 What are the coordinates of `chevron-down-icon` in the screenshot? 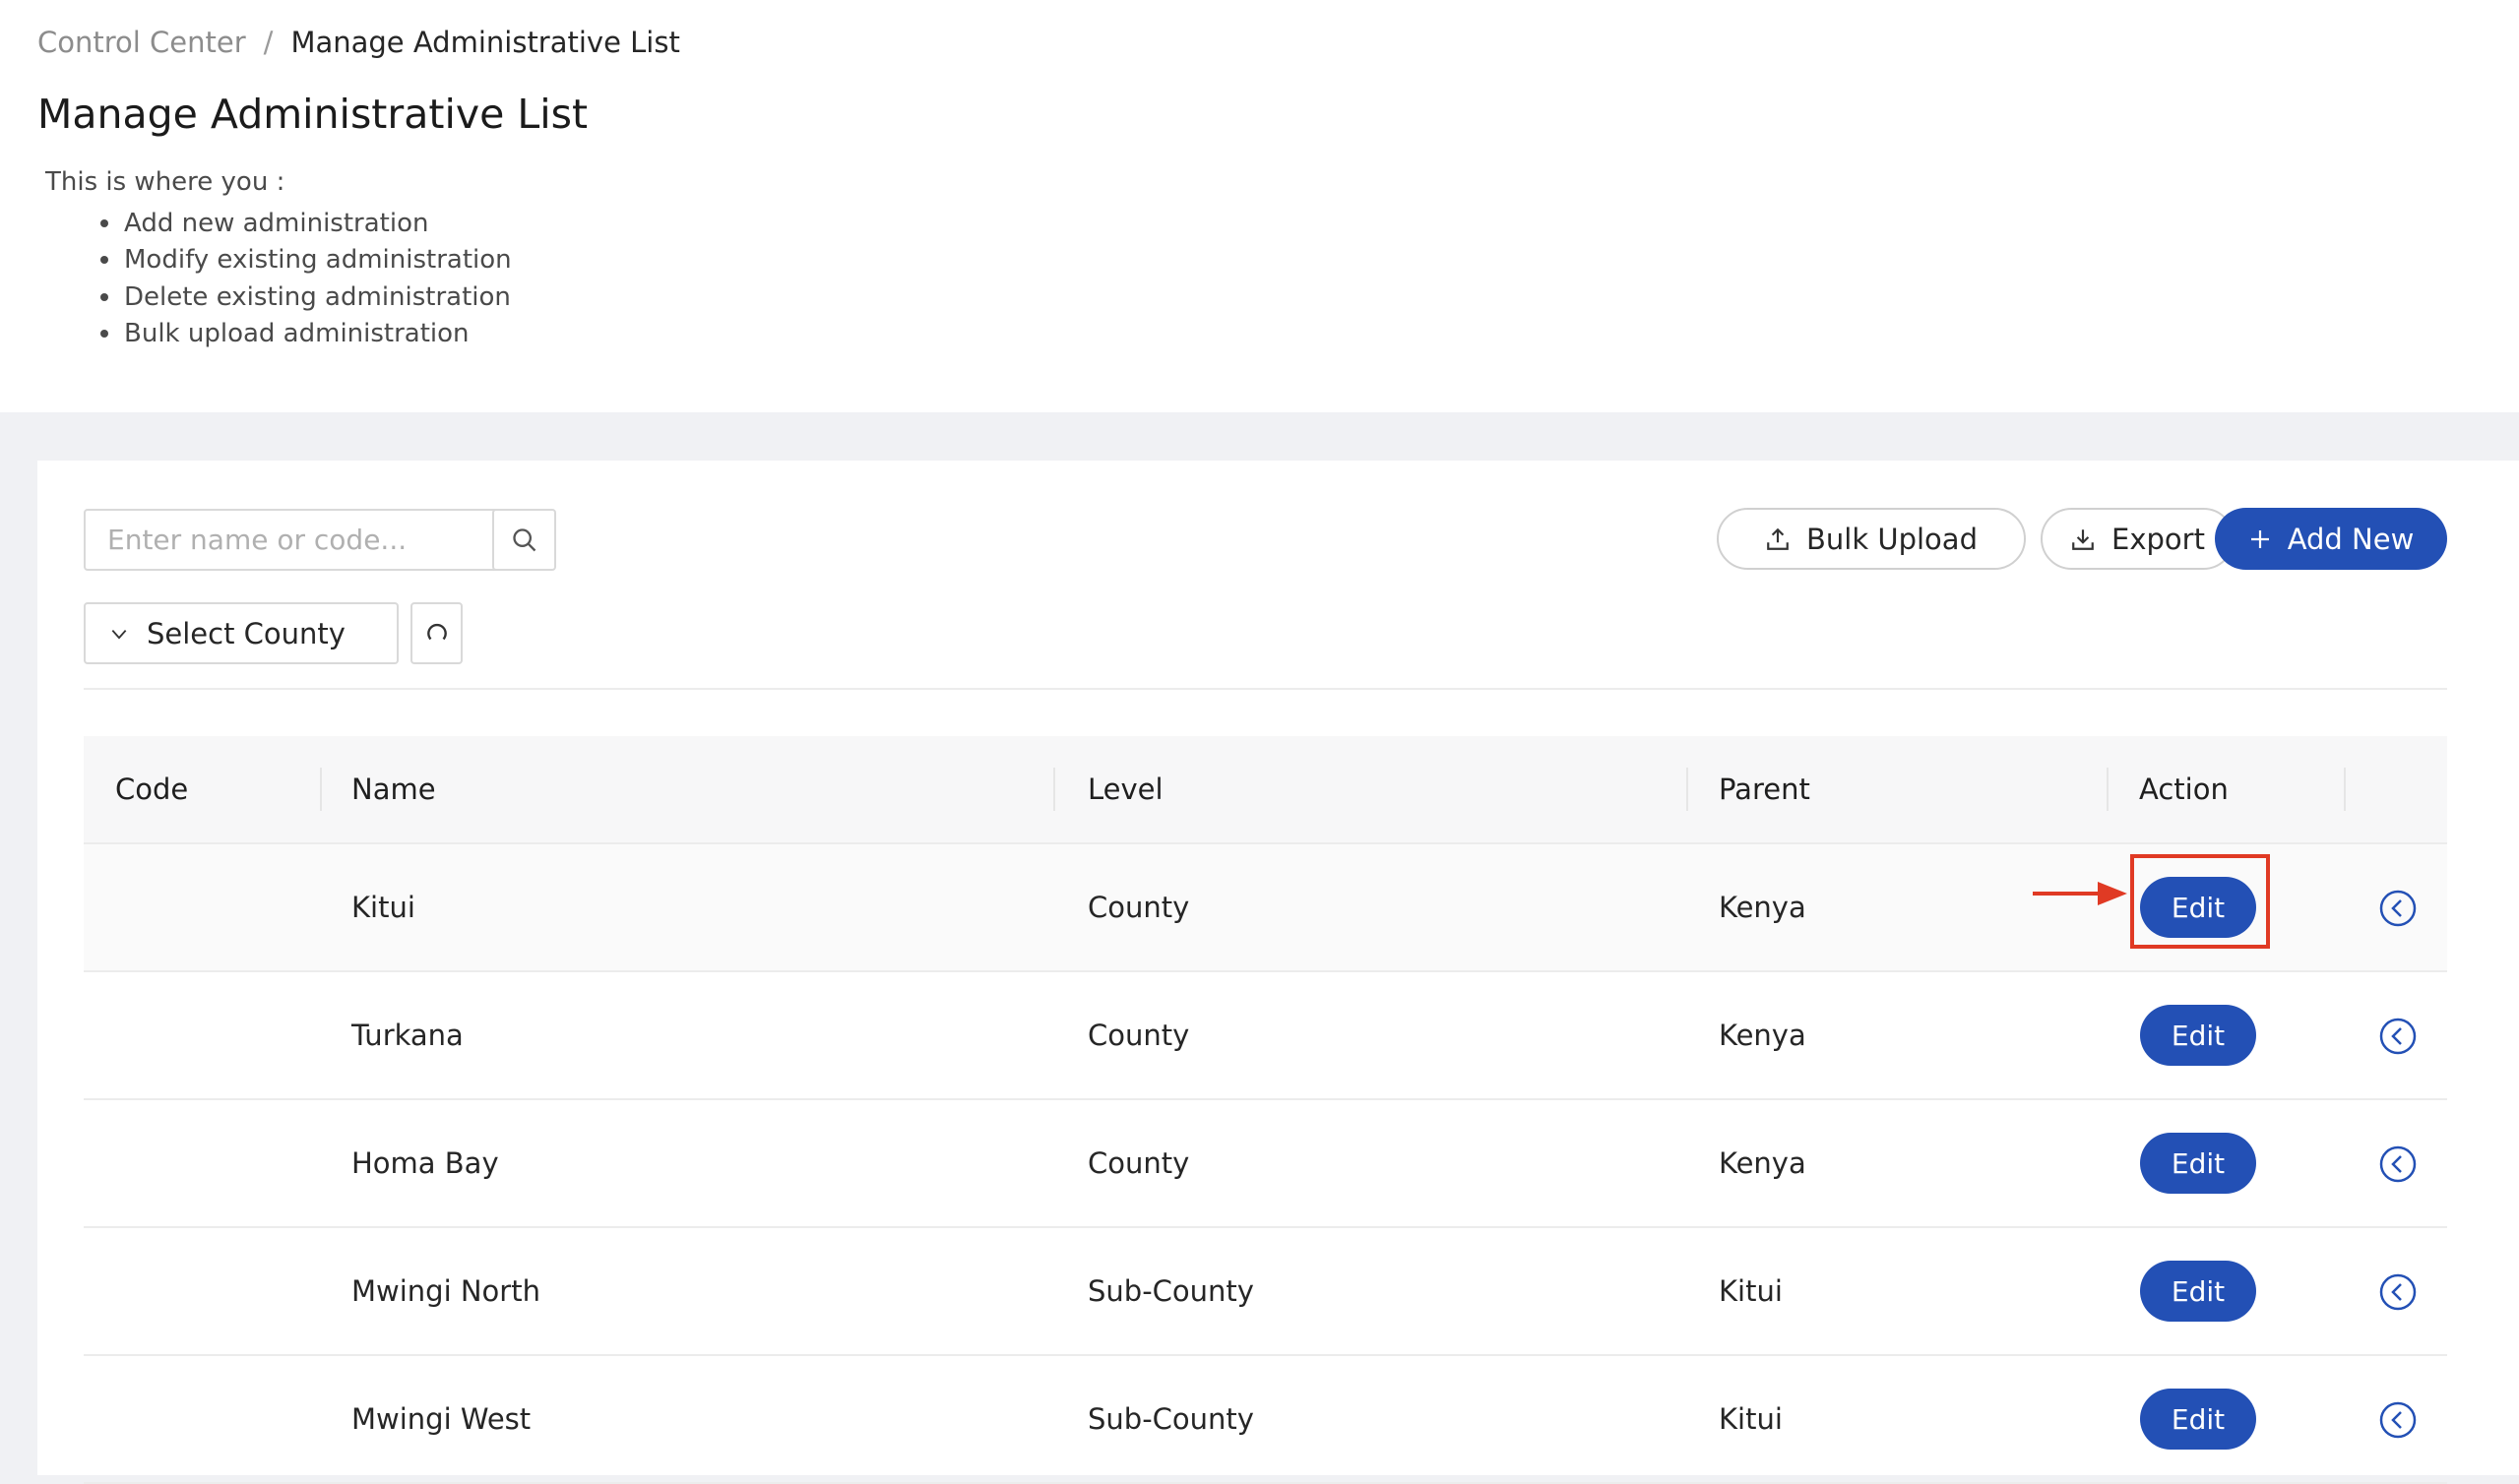 It's located at (119, 634).